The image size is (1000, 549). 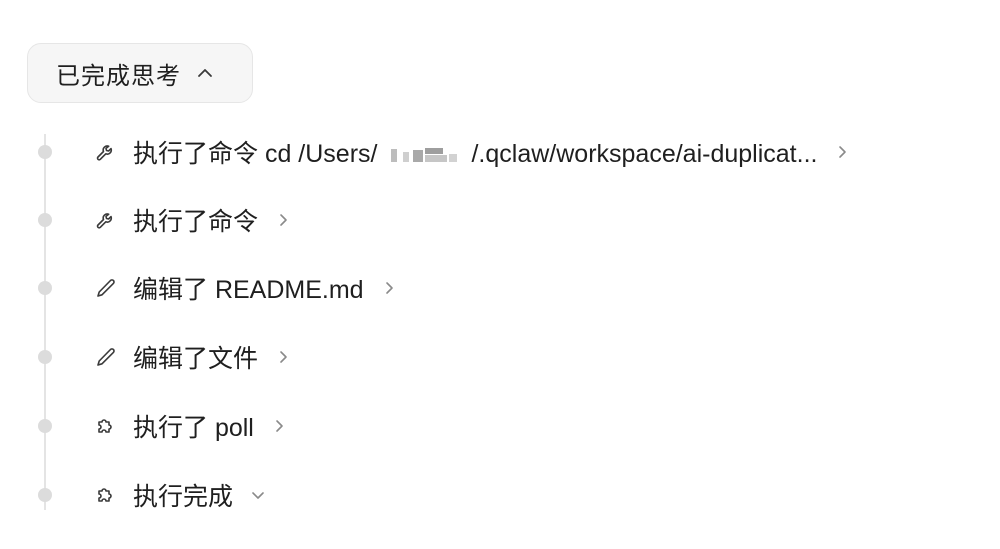 What do you see at coordinates (45, 322) in the screenshot?
I see `timeline-line` at bounding box center [45, 322].